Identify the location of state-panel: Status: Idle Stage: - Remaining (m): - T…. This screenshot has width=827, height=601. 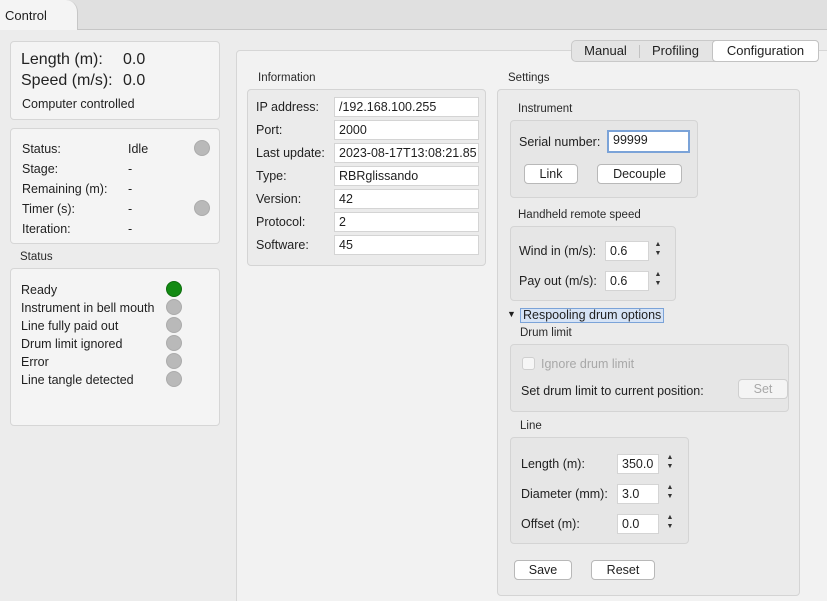
(115, 186).